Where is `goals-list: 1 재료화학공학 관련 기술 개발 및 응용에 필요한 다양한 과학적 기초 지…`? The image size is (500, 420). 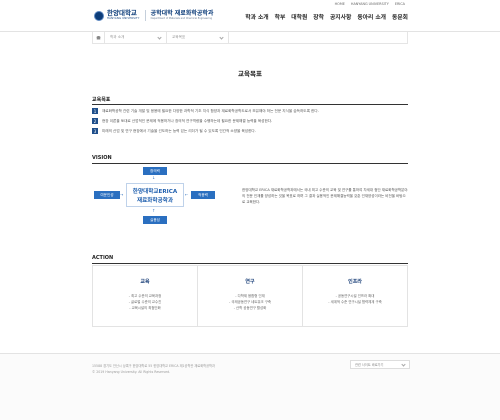 goals-list: 1 재료화학공학 관련 기술 개발 및 응용에 필요한 다양한 과학적 기초 지… is located at coordinates (250, 122).